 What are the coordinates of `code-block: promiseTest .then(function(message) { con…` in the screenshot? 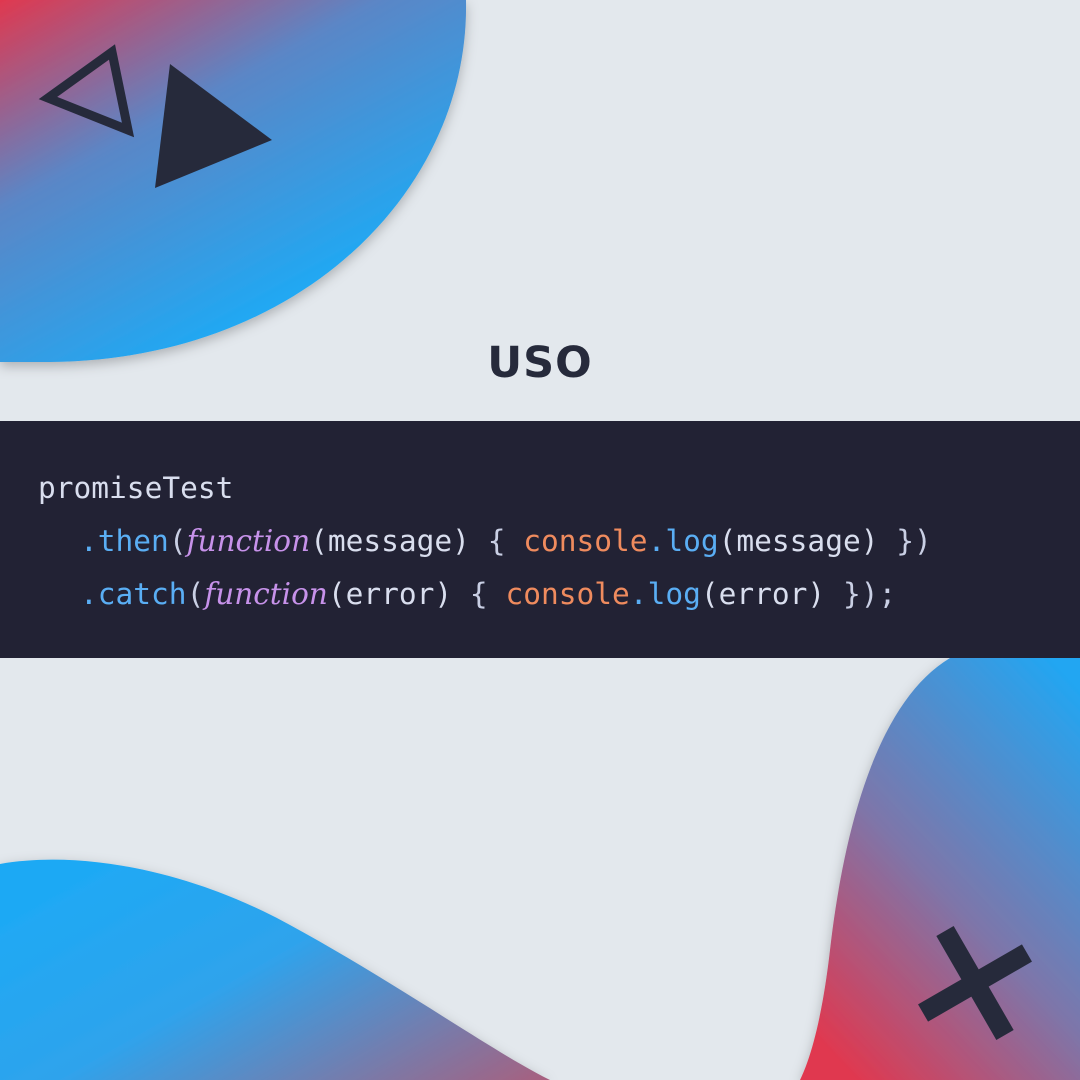 It's located at (485, 541).